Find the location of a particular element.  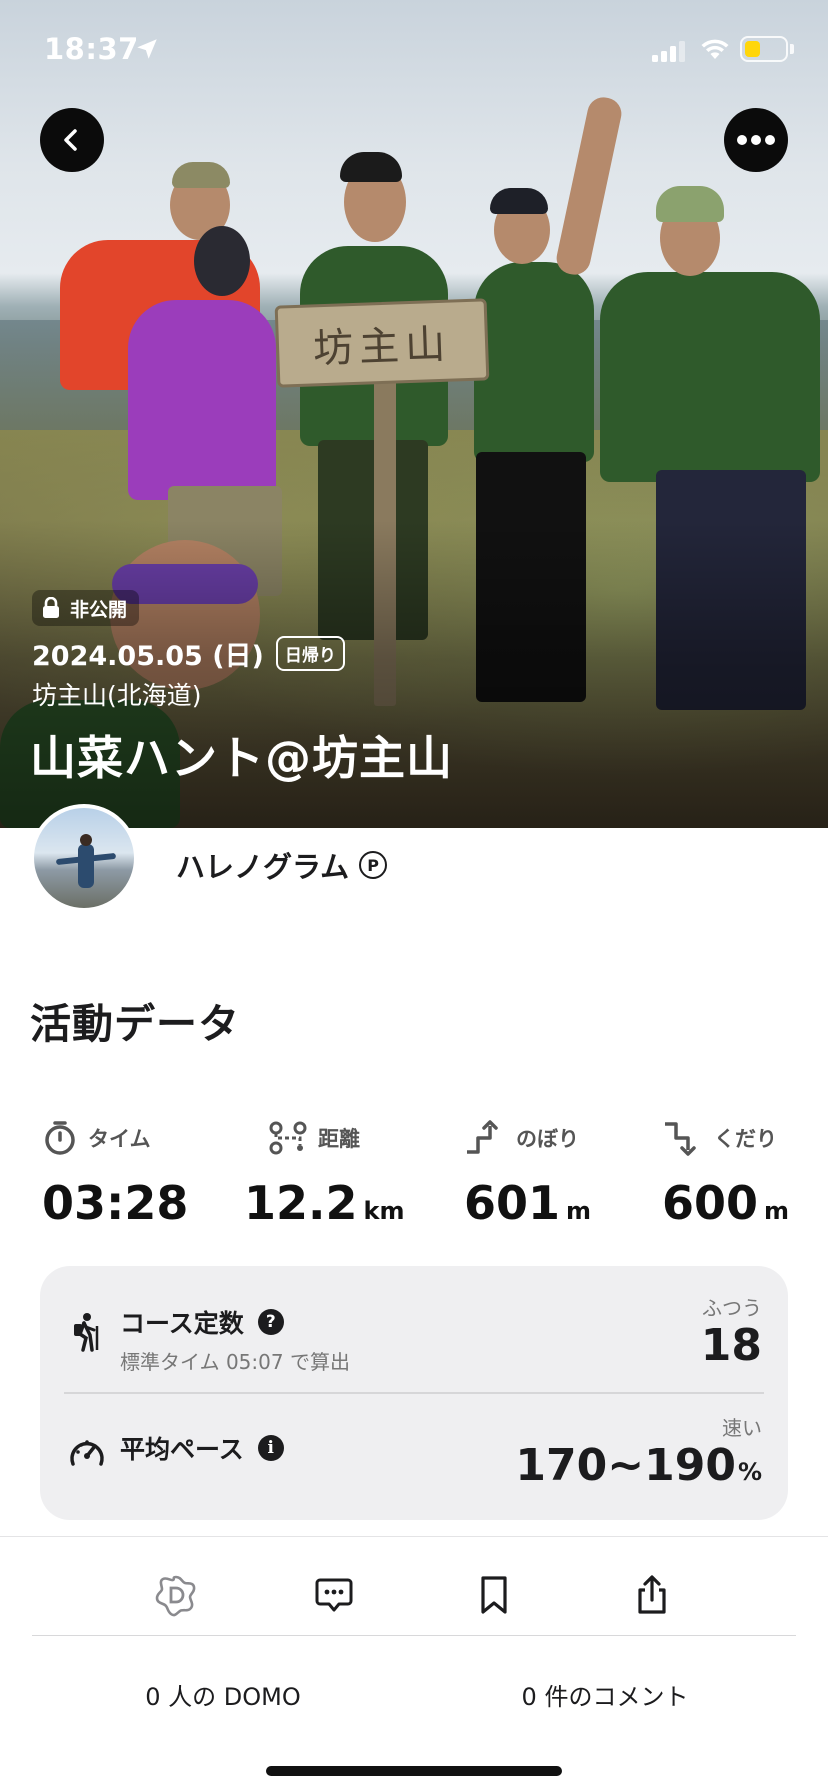

average-pace-label: 平均ペース i is located at coordinates (202, 1448).